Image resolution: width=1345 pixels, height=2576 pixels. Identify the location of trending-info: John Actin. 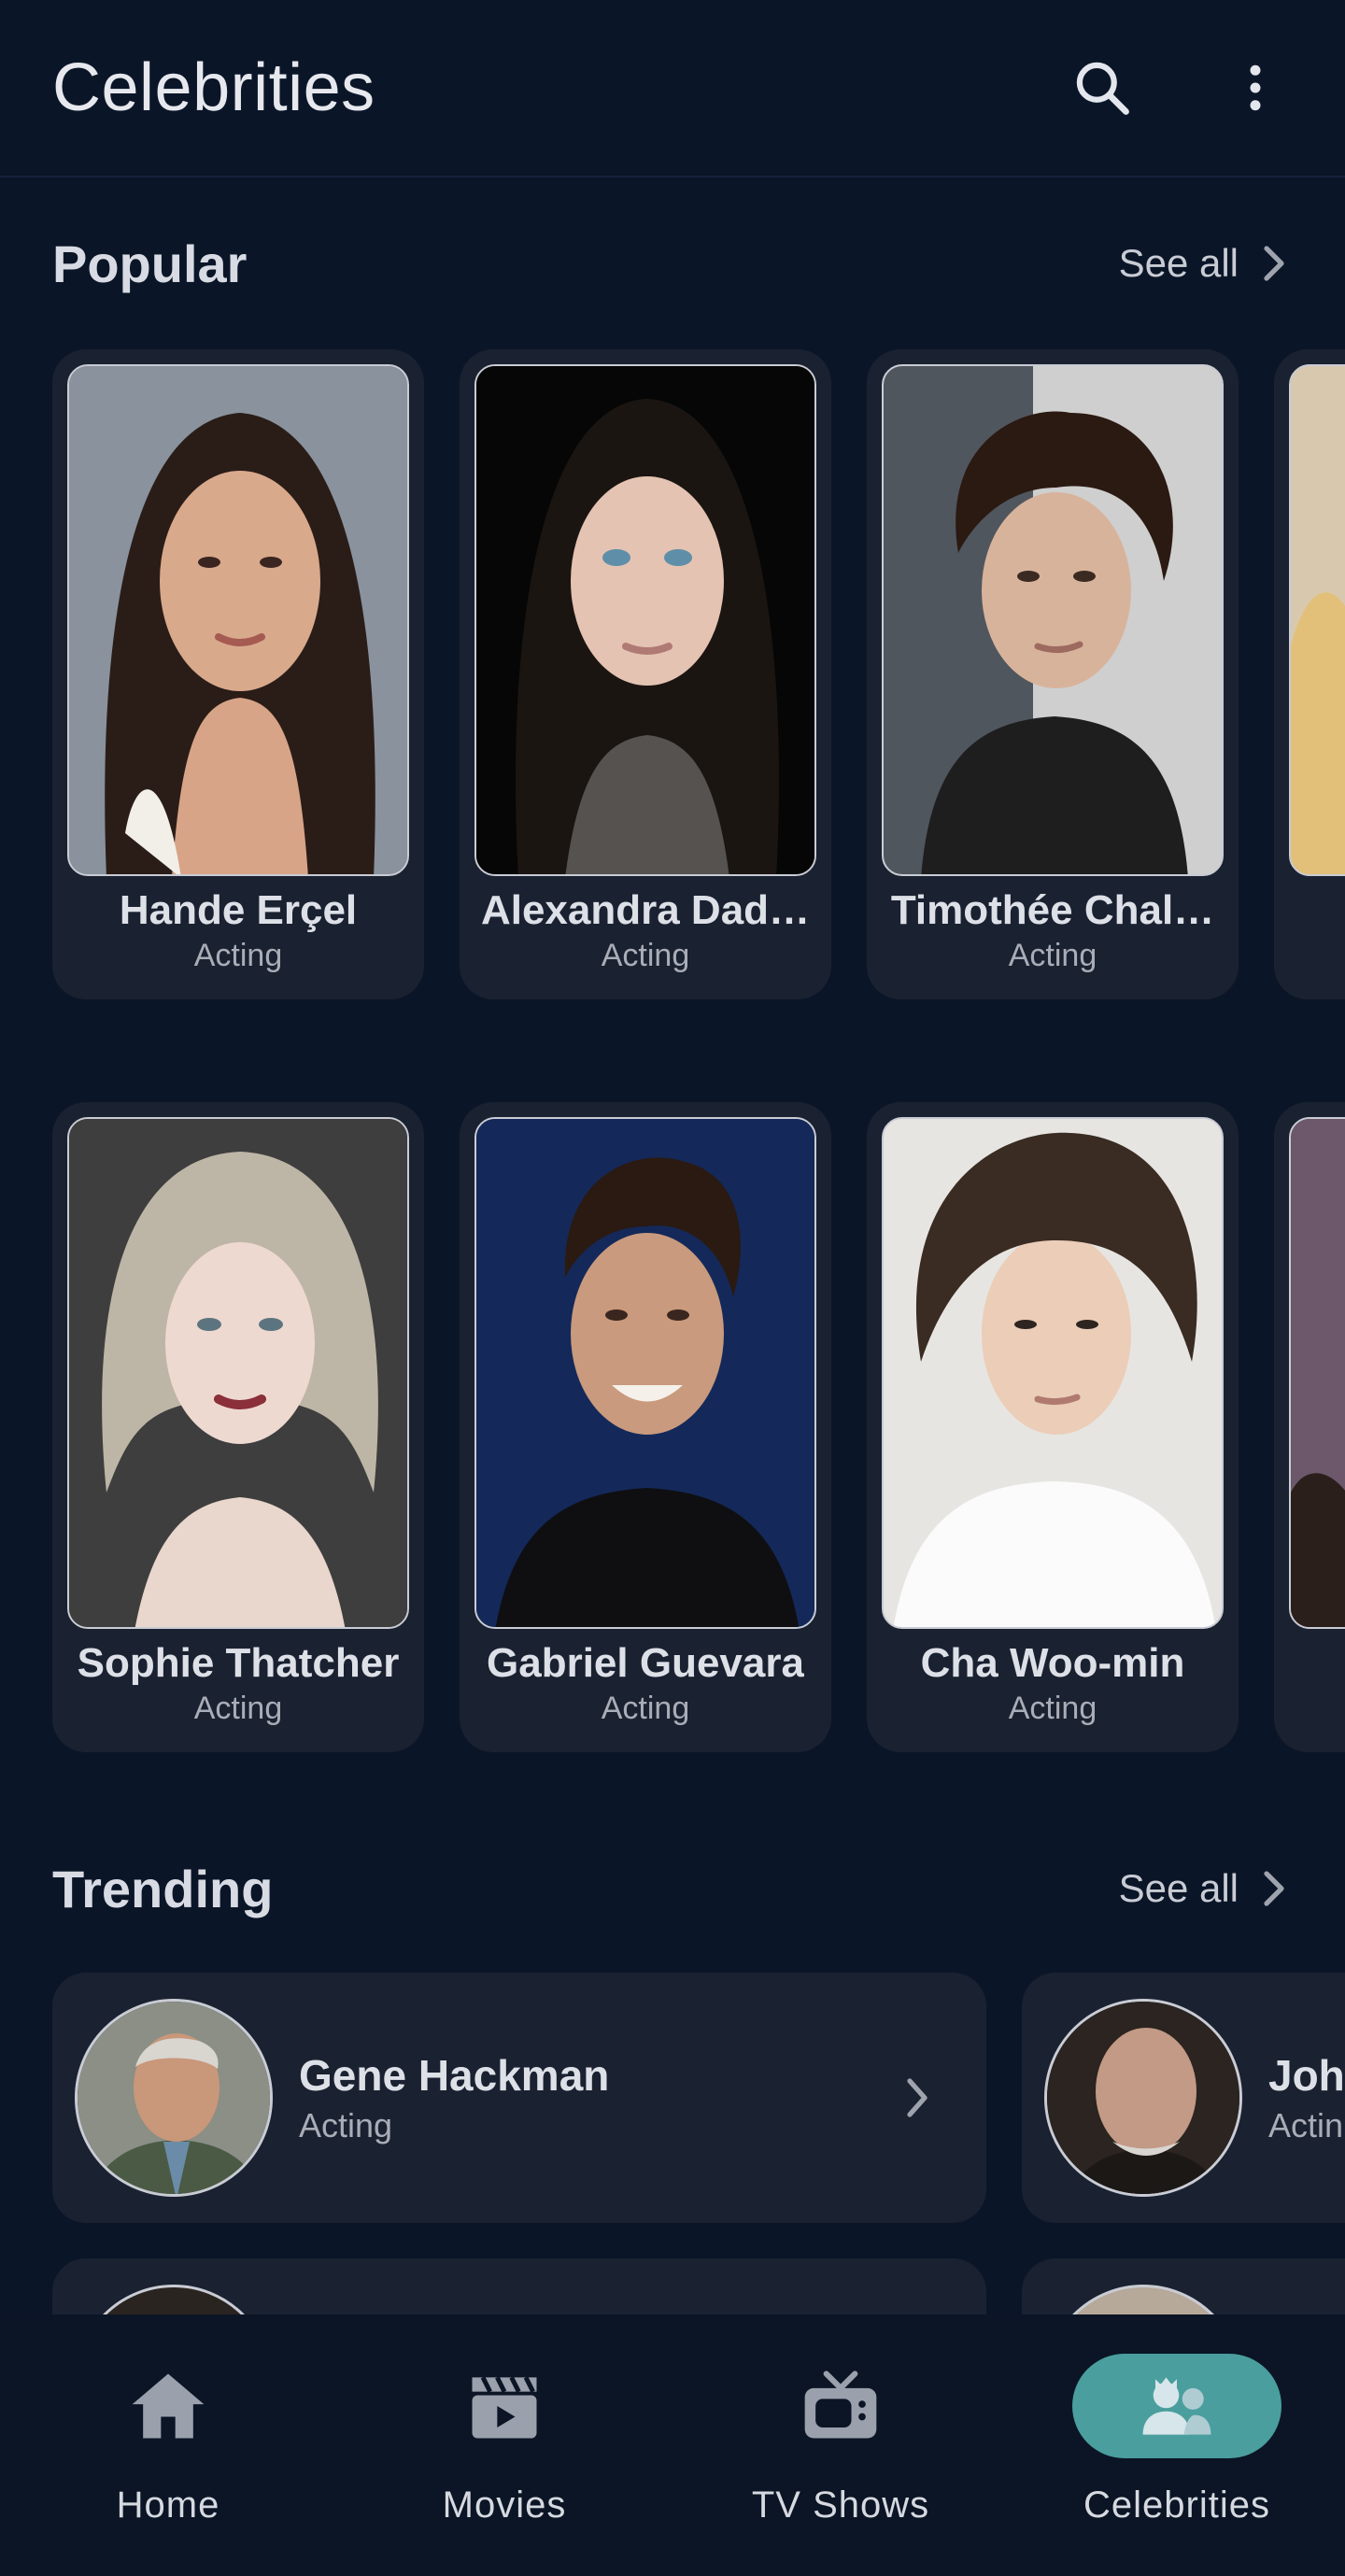
(1306, 2097).